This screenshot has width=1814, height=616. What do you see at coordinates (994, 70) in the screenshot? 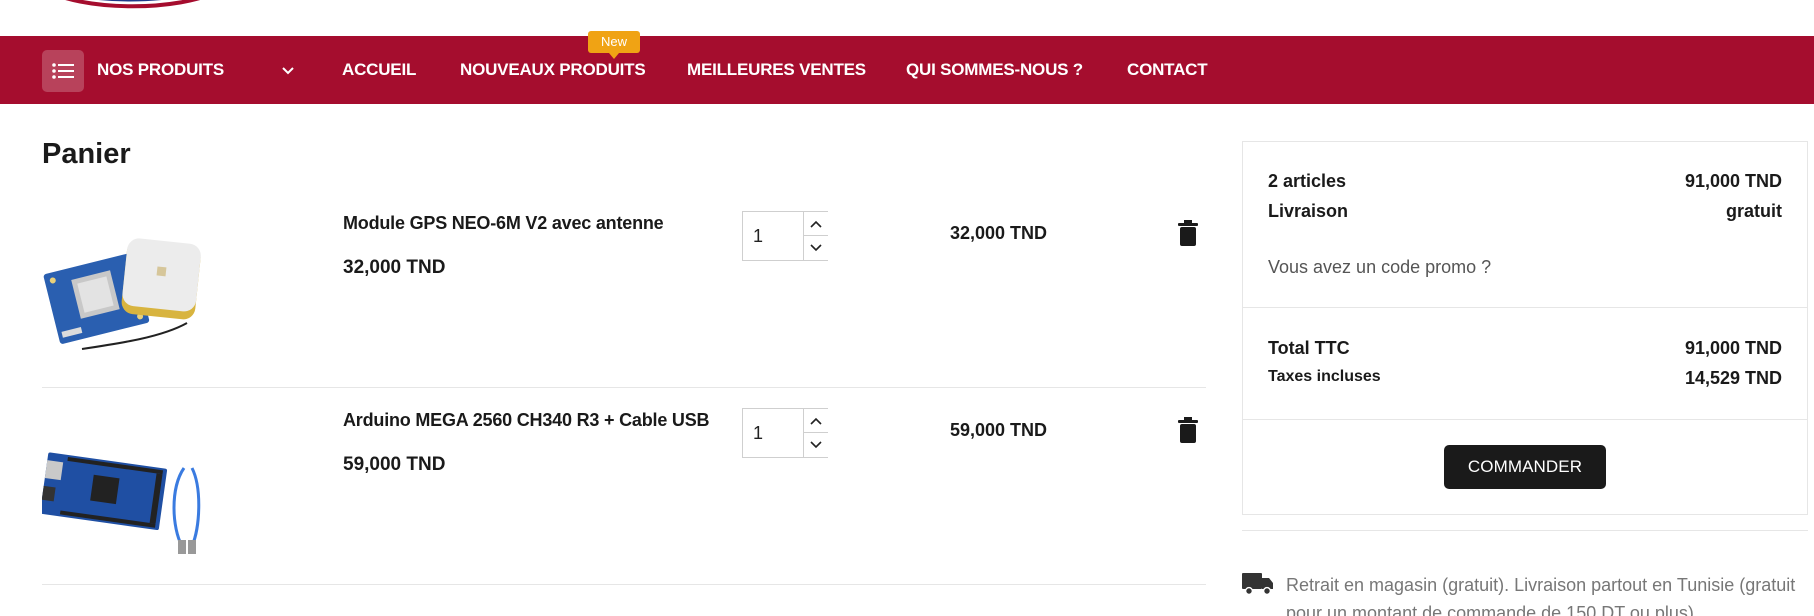
I see `nav-about: QUI SOMMES-NOUS ?` at bounding box center [994, 70].